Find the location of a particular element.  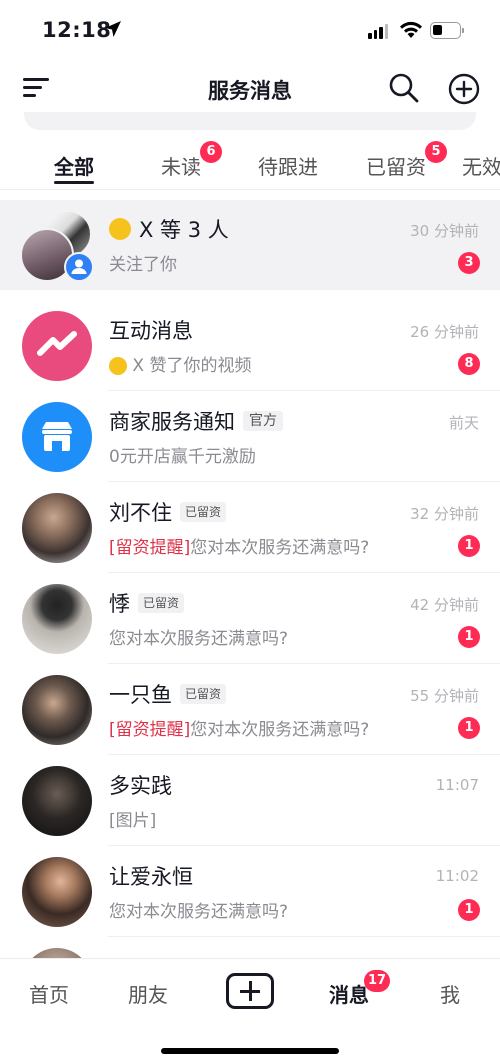

home-indicator is located at coordinates (250, 1051).